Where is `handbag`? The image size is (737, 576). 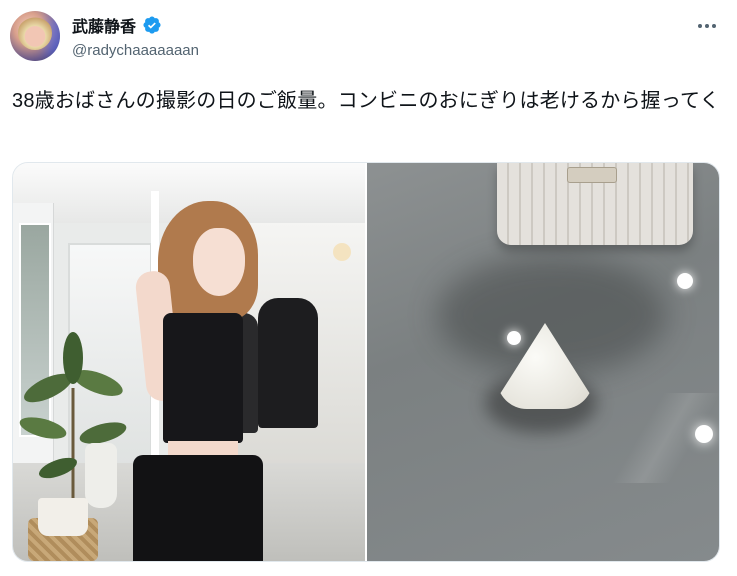
handbag is located at coordinates (595, 204).